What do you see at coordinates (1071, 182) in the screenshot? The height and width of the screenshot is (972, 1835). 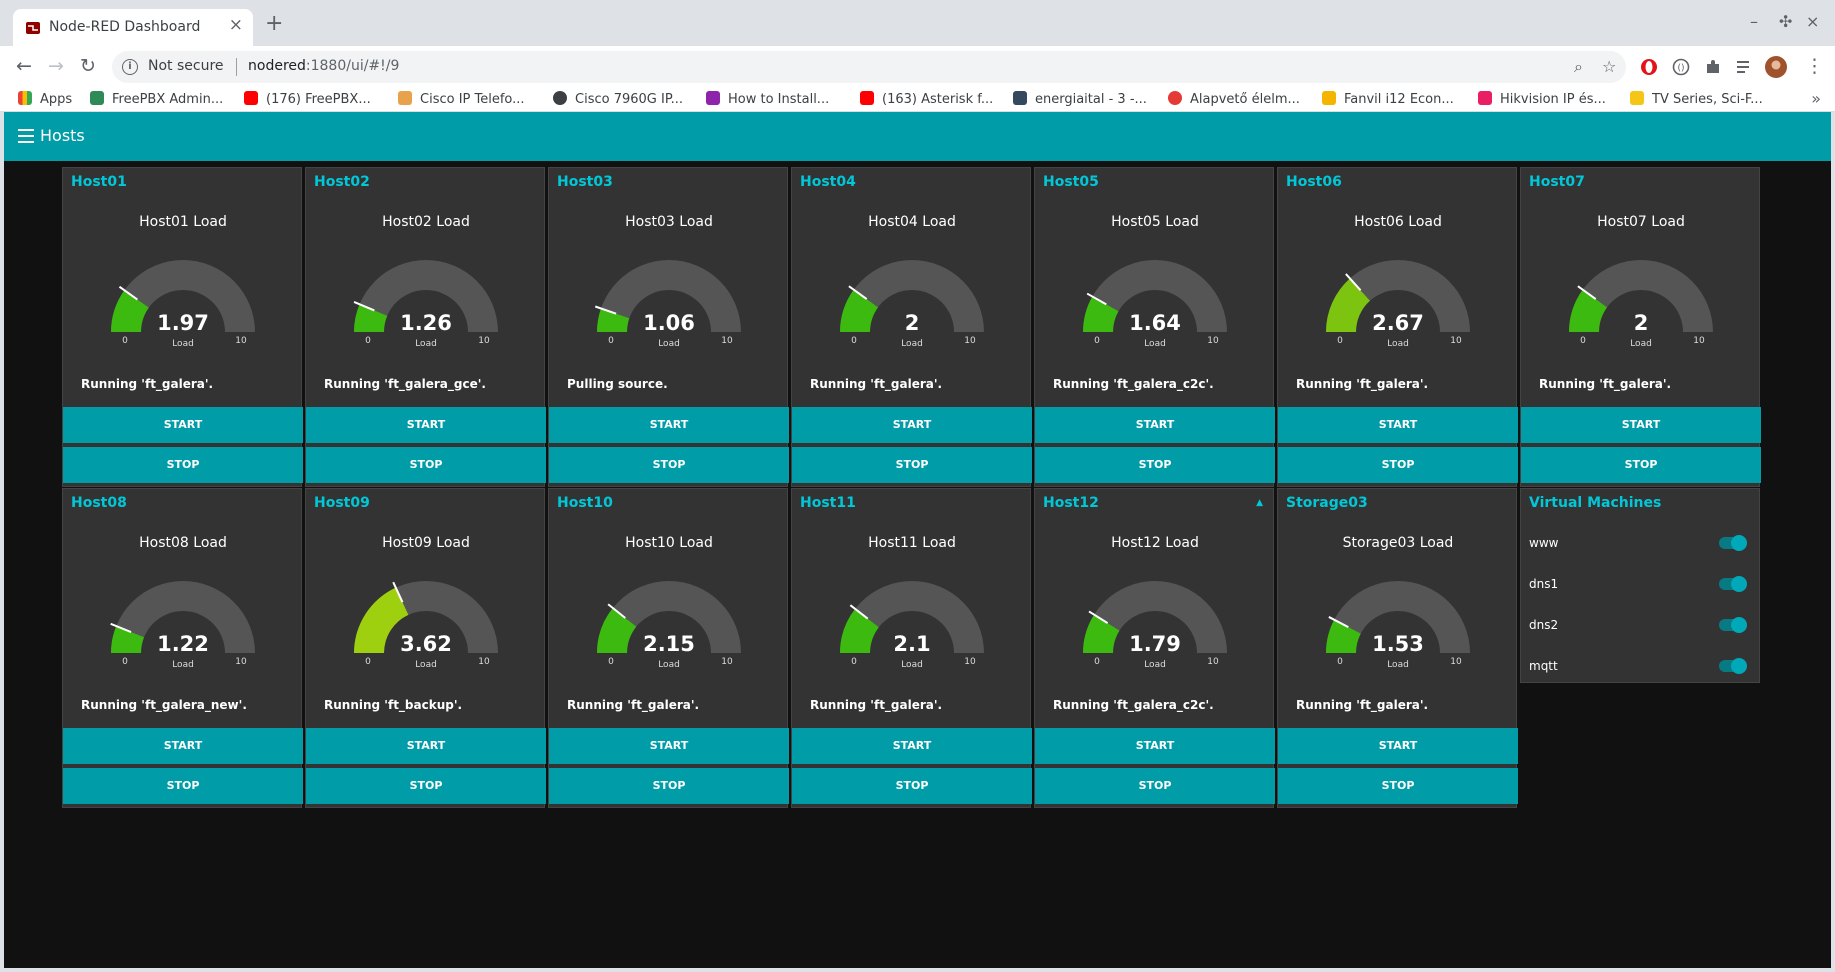 I see `host-title: Host05` at bounding box center [1071, 182].